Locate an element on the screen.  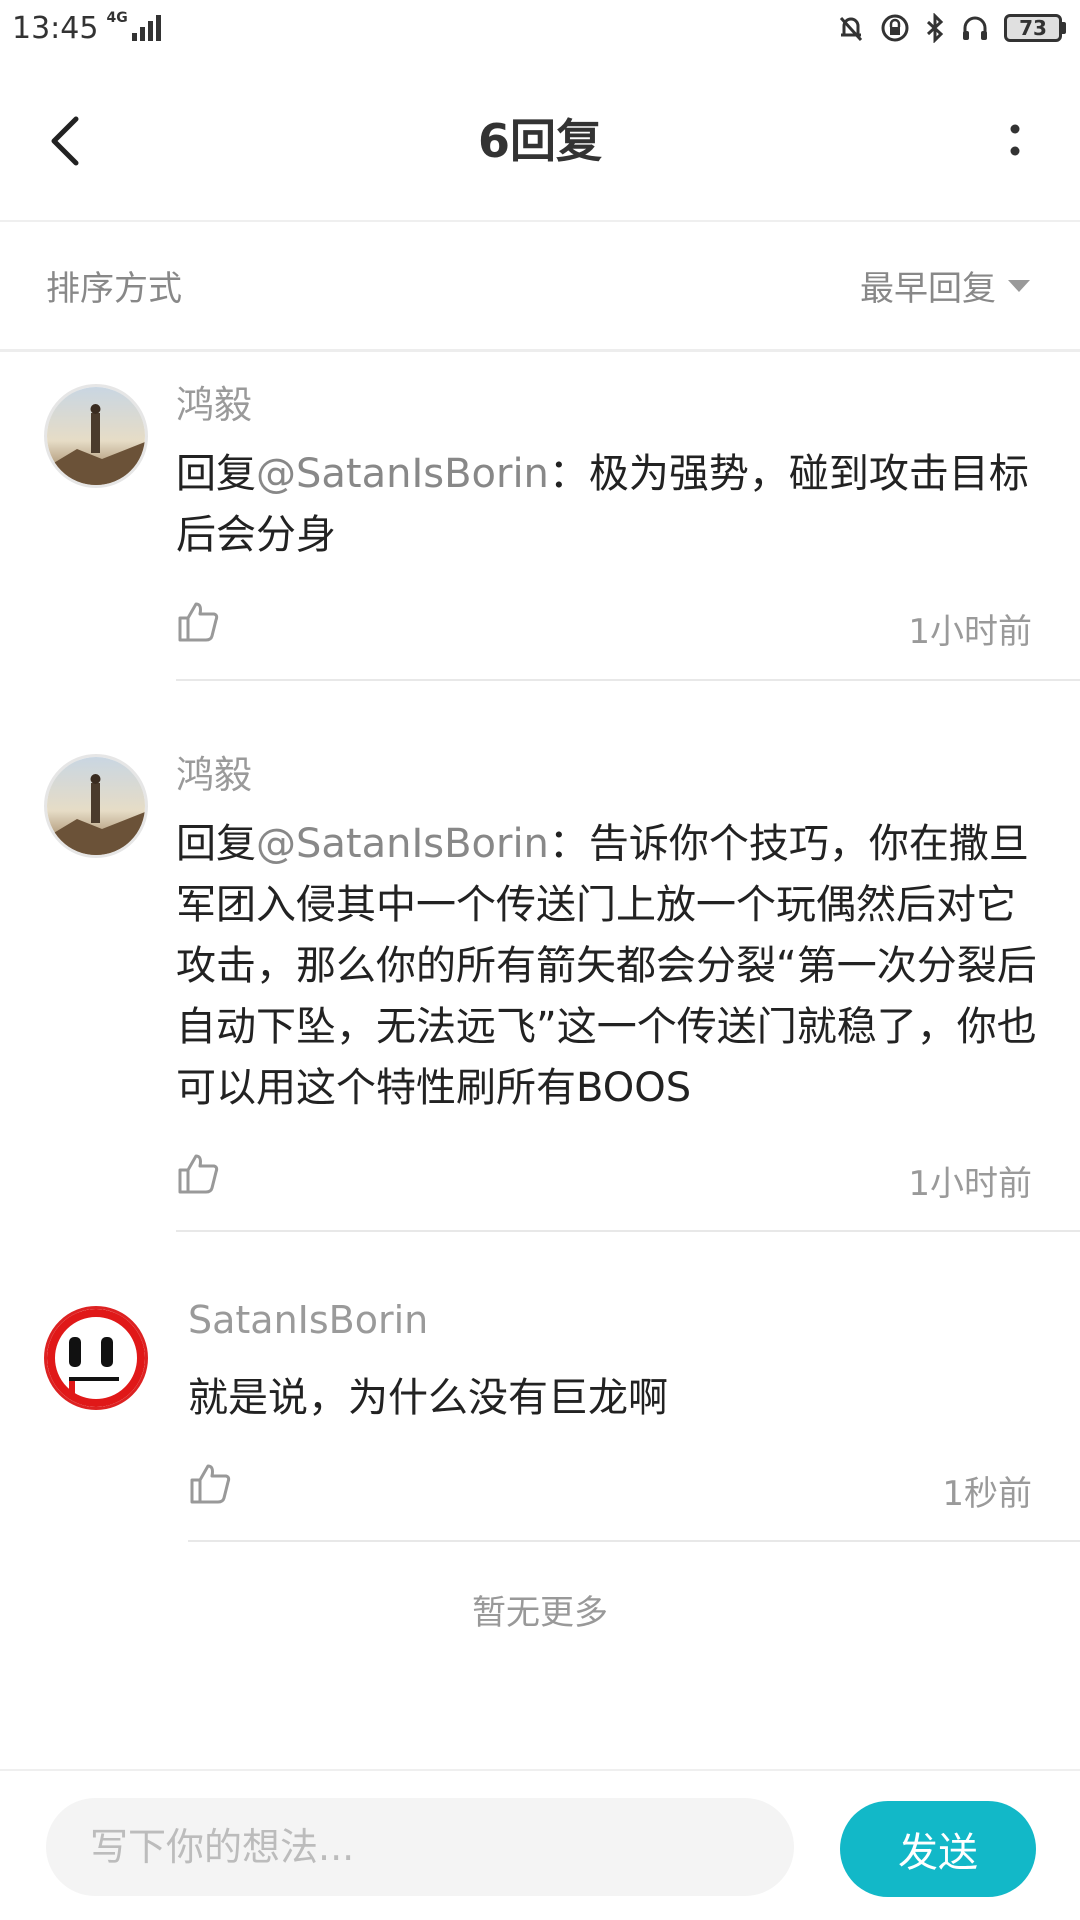
more-vertical-icon is located at coordinates (1015, 140).